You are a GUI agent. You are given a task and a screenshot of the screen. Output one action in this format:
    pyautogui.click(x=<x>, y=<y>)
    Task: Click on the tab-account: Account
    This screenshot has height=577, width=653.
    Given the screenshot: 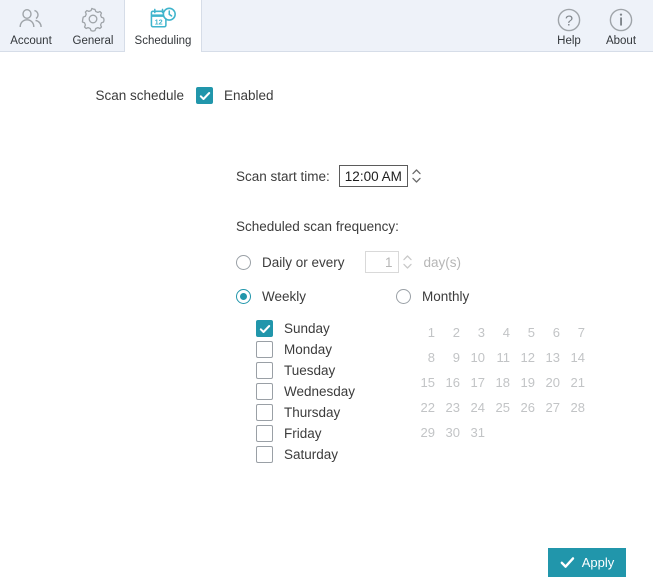 What is the action you would take?
    pyautogui.click(x=31, y=25)
    